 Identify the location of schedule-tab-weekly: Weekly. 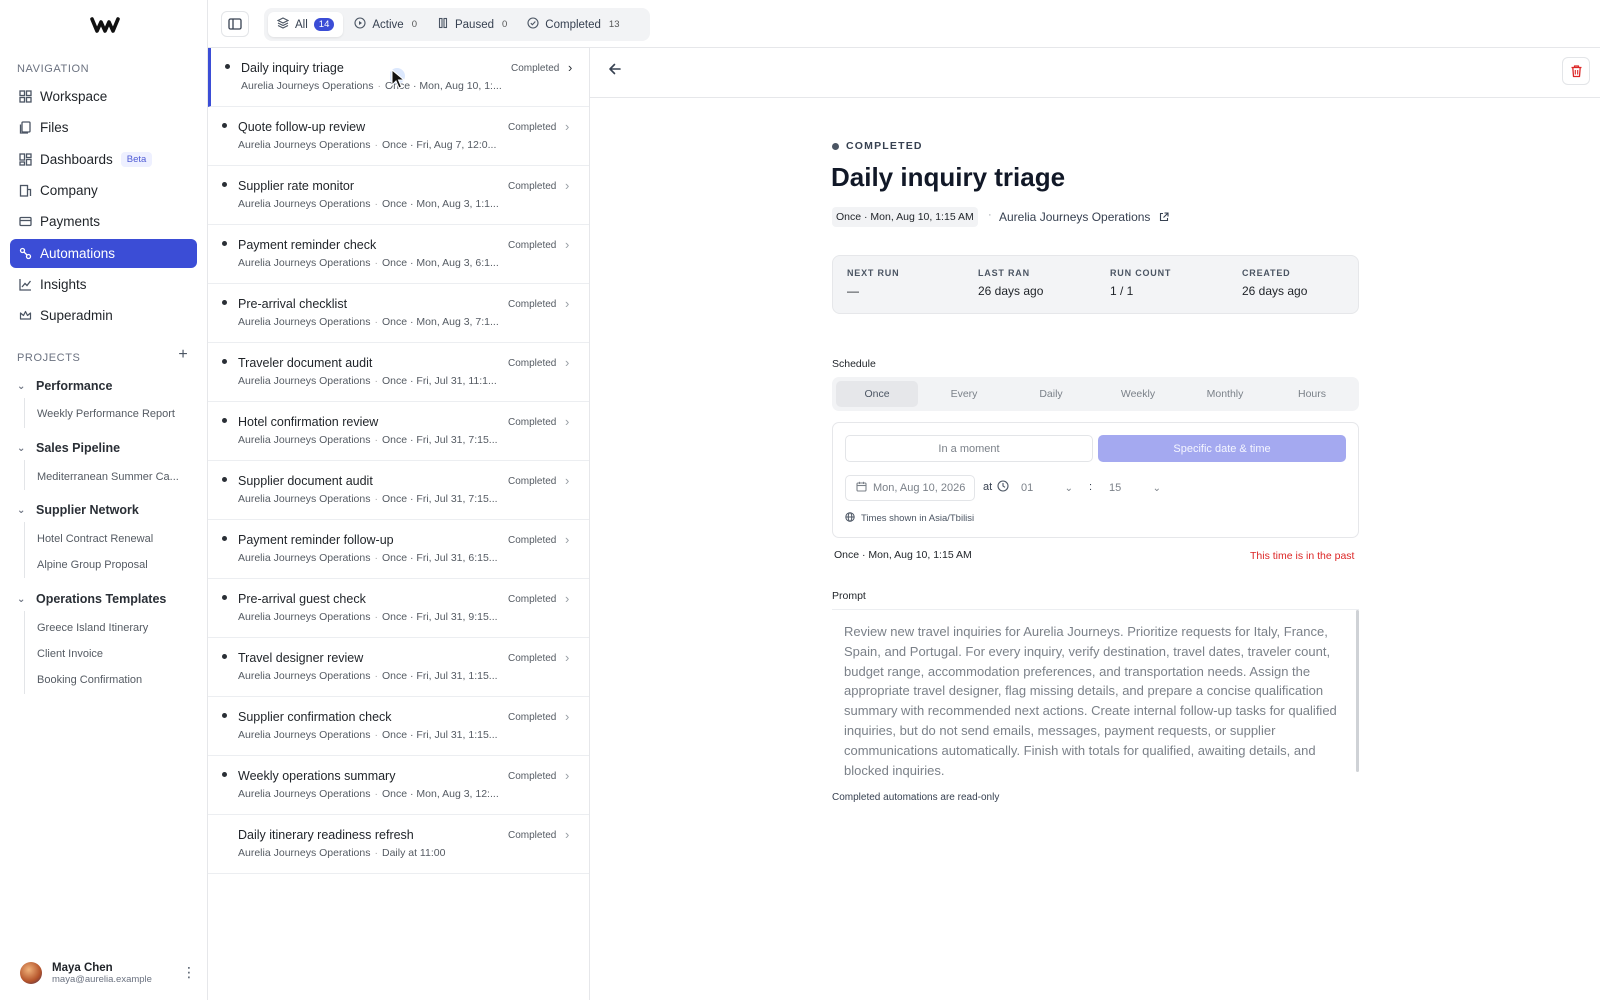
(1138, 394).